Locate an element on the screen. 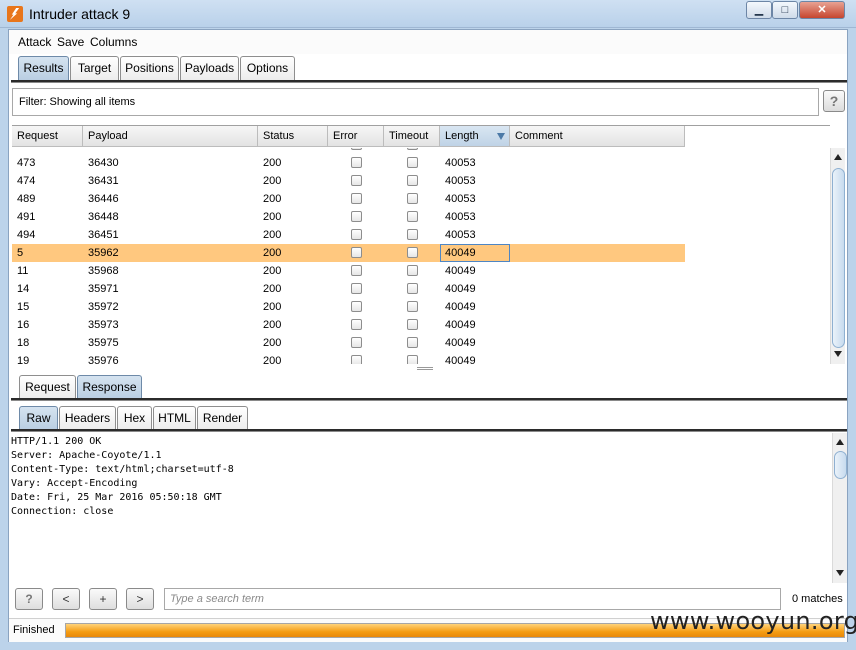  table-row: 491 36448 200 40053 is located at coordinates (348, 217).